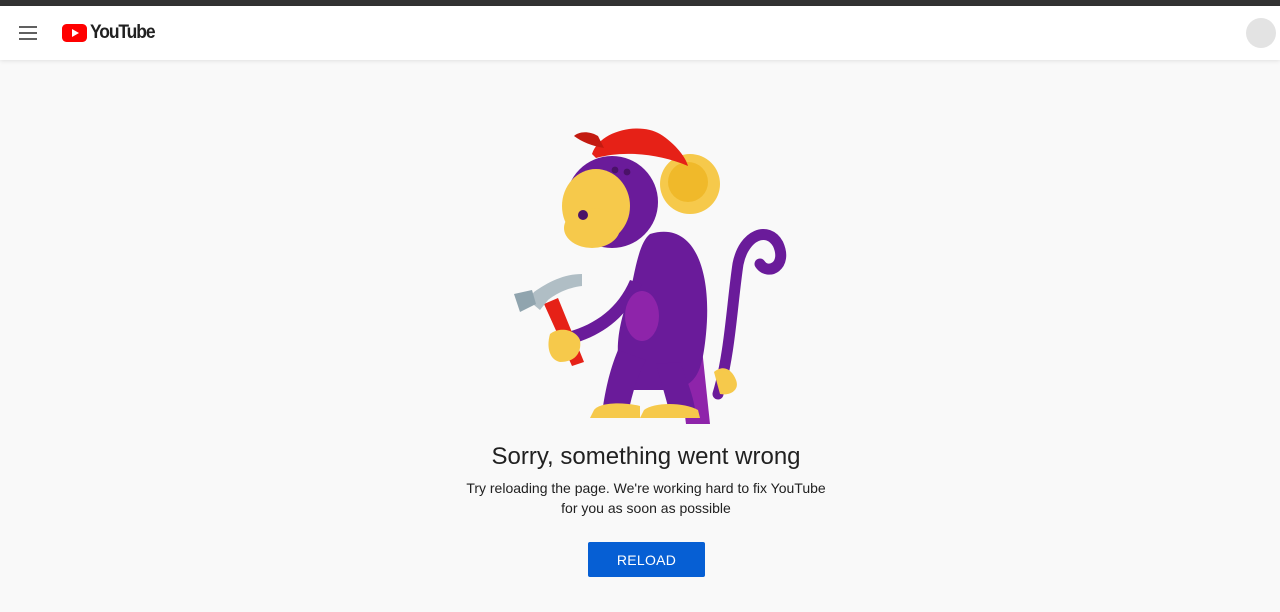  I want to click on monkey-with-hammer-illustration, so click(650, 276).